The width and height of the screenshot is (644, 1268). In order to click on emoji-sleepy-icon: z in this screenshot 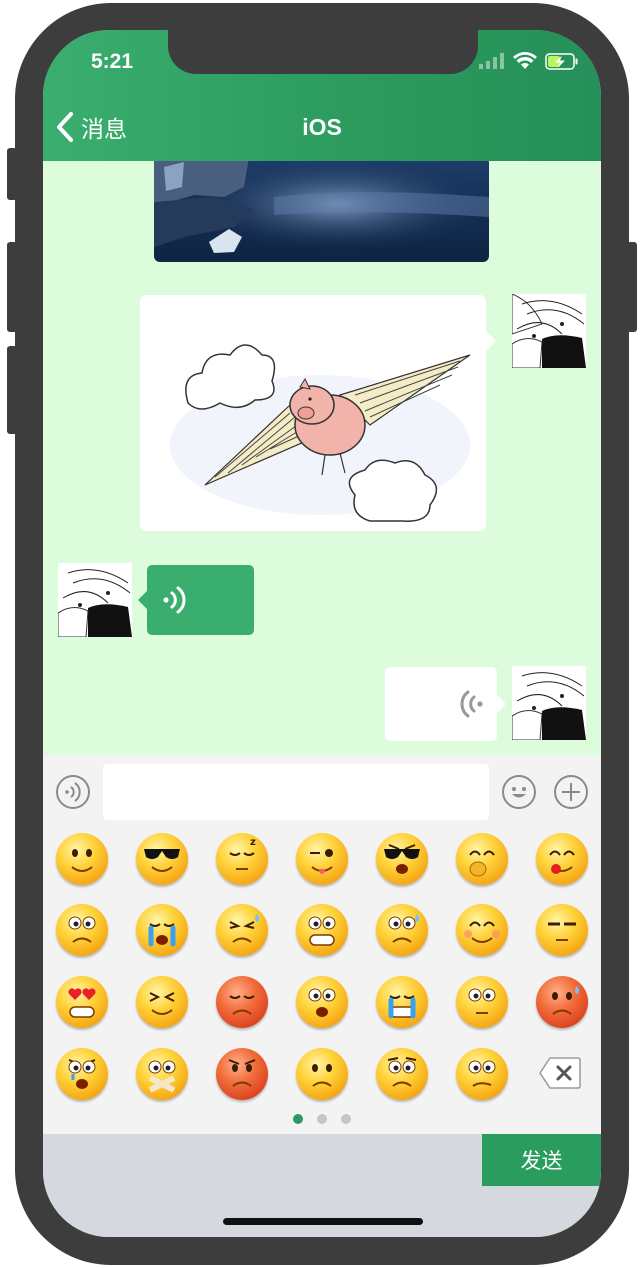, I will do `click(242, 859)`.